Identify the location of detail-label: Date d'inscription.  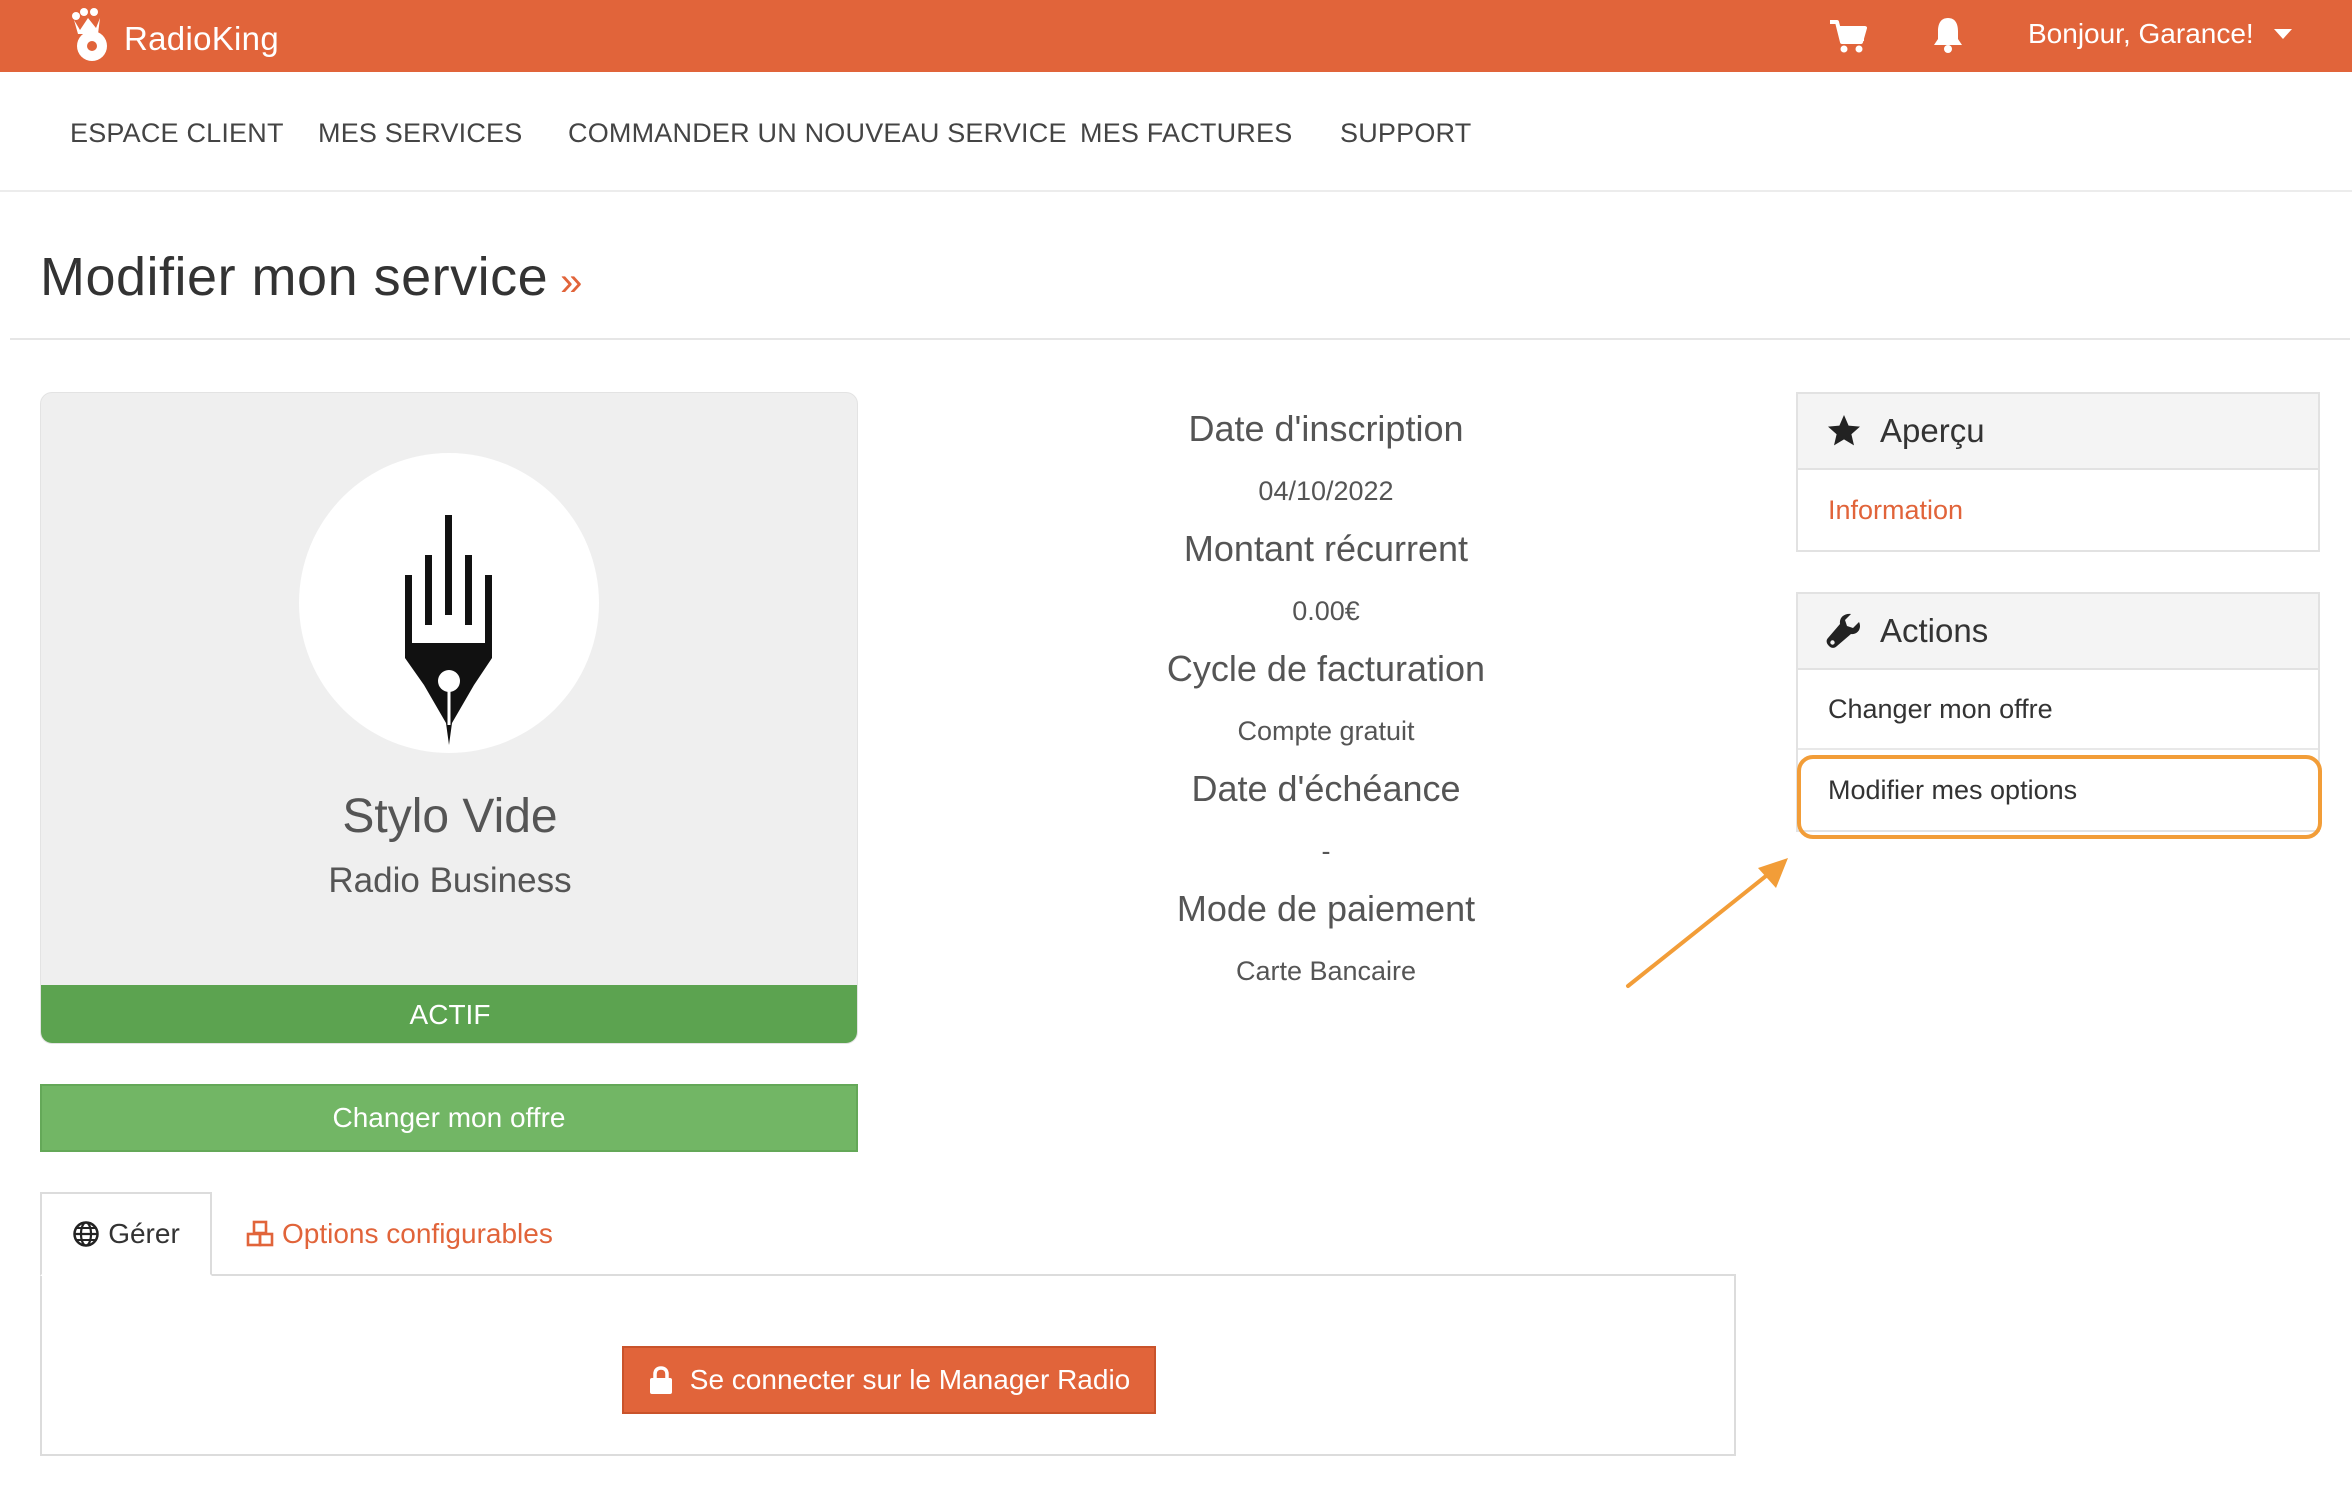
(1326, 428).